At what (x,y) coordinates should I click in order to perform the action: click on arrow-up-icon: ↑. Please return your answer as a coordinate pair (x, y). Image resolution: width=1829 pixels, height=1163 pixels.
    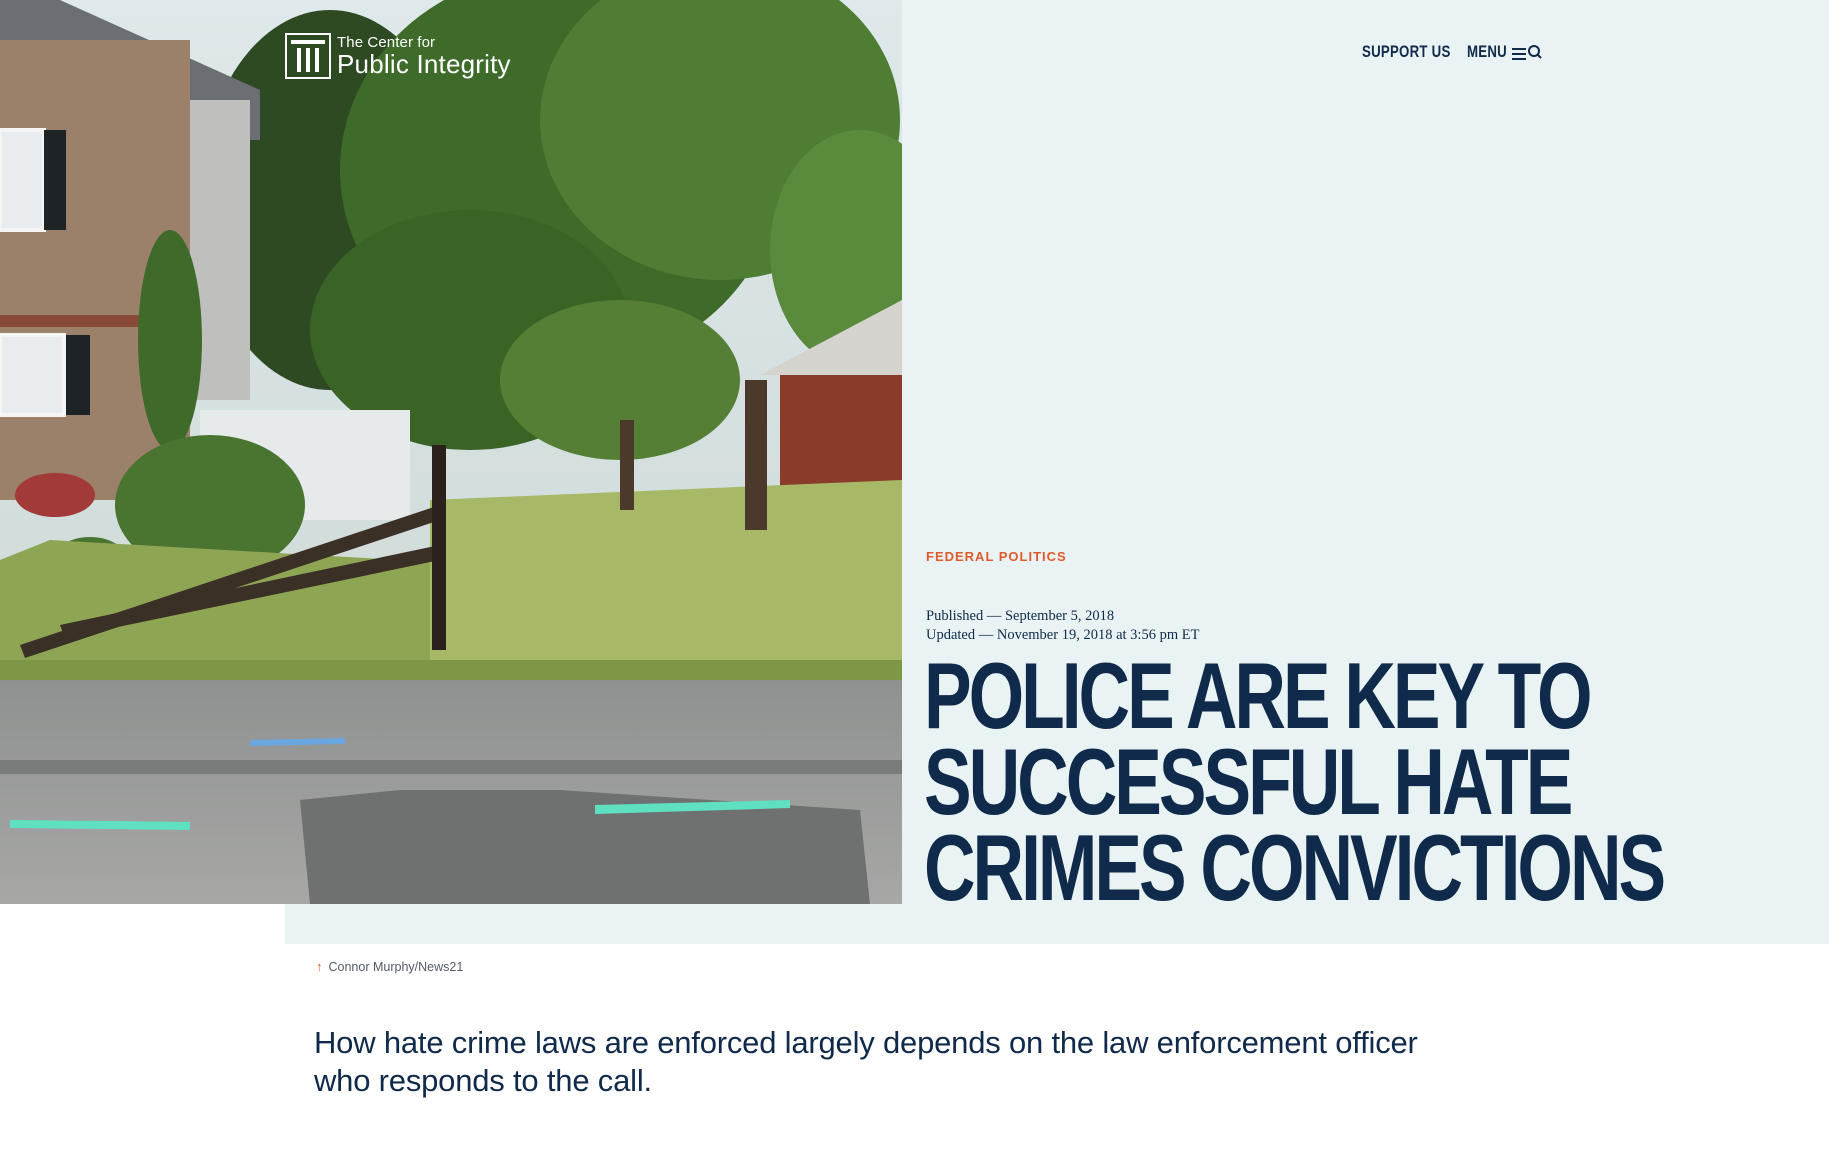
    Looking at the image, I should click on (319, 966).